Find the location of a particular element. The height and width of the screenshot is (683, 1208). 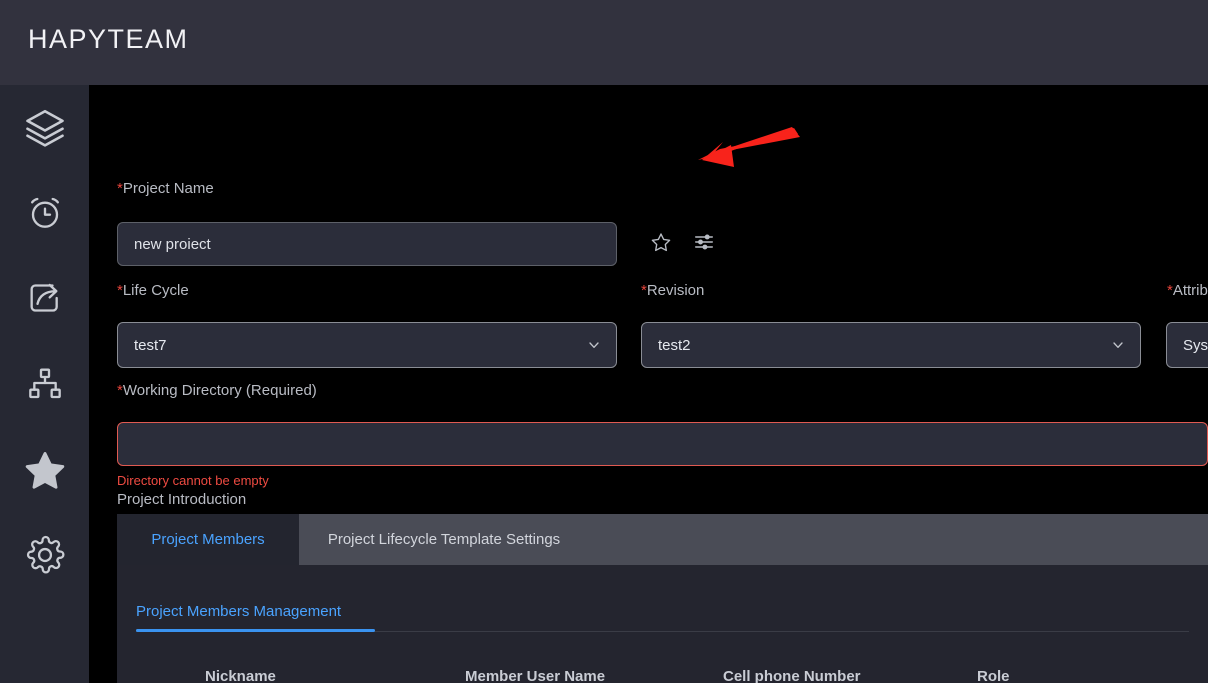

sidebar-item-settings is located at coordinates (44, 555).